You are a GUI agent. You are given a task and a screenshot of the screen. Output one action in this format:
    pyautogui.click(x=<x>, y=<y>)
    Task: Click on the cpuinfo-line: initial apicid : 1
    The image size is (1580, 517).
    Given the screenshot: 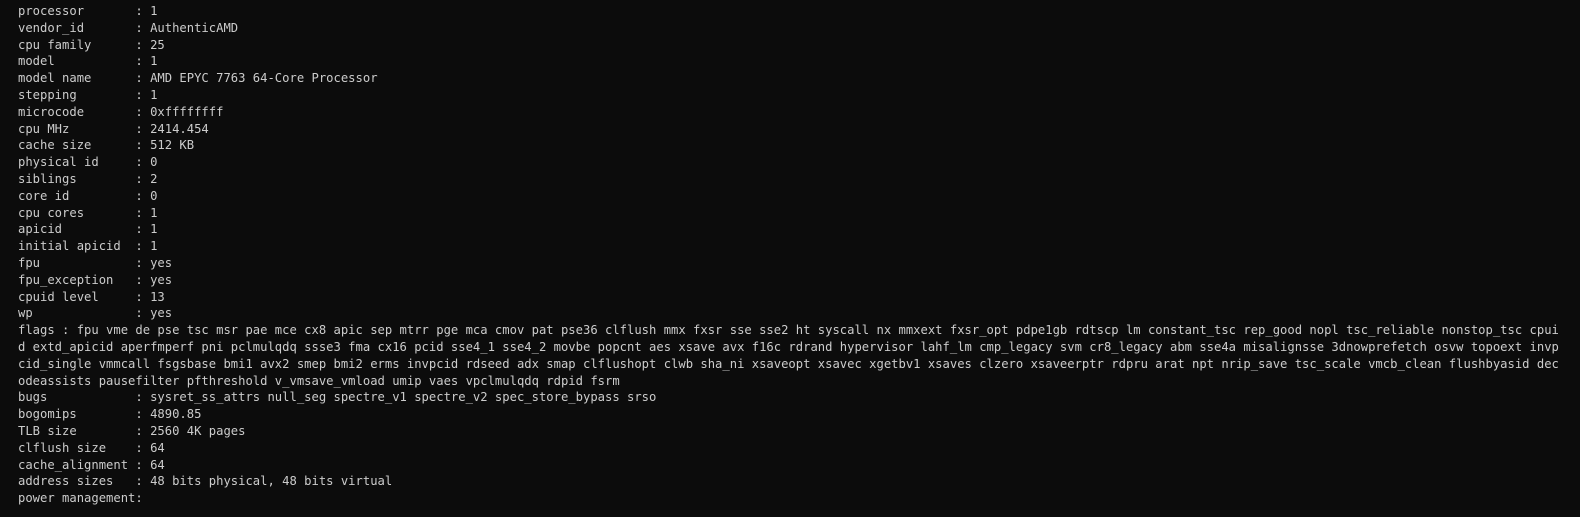 What is the action you would take?
    pyautogui.click(x=88, y=246)
    